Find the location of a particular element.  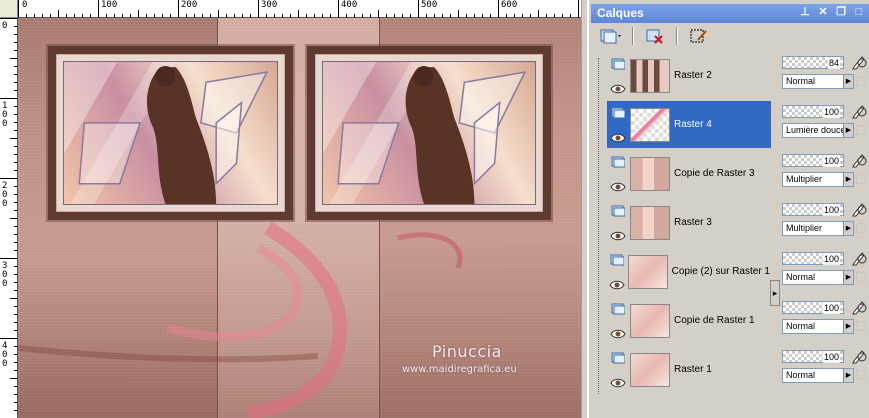

blend-mode-select: Lumière douce ▶ is located at coordinates (818, 130).